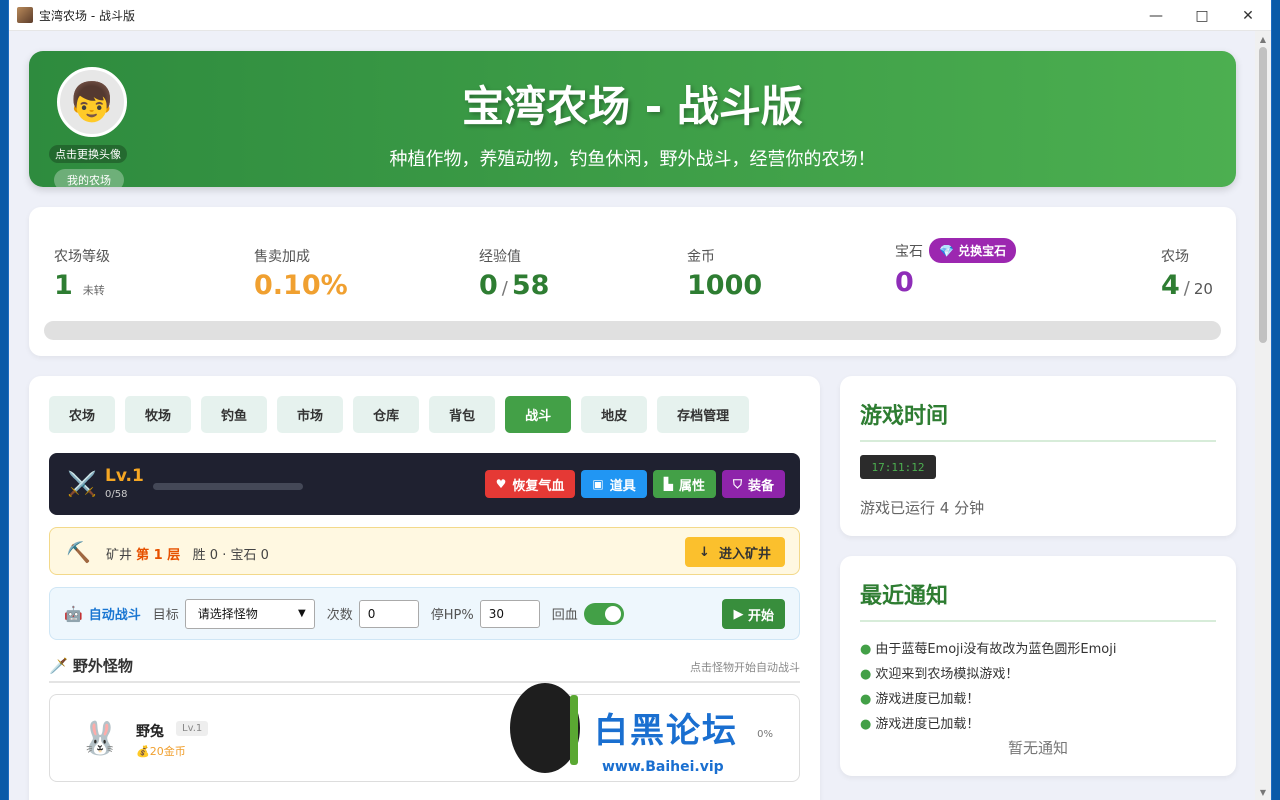 Image resolution: width=1280 pixels, height=800 pixels. Describe the element at coordinates (501, 484) in the screenshot. I see `heart-icon: ♥` at that location.